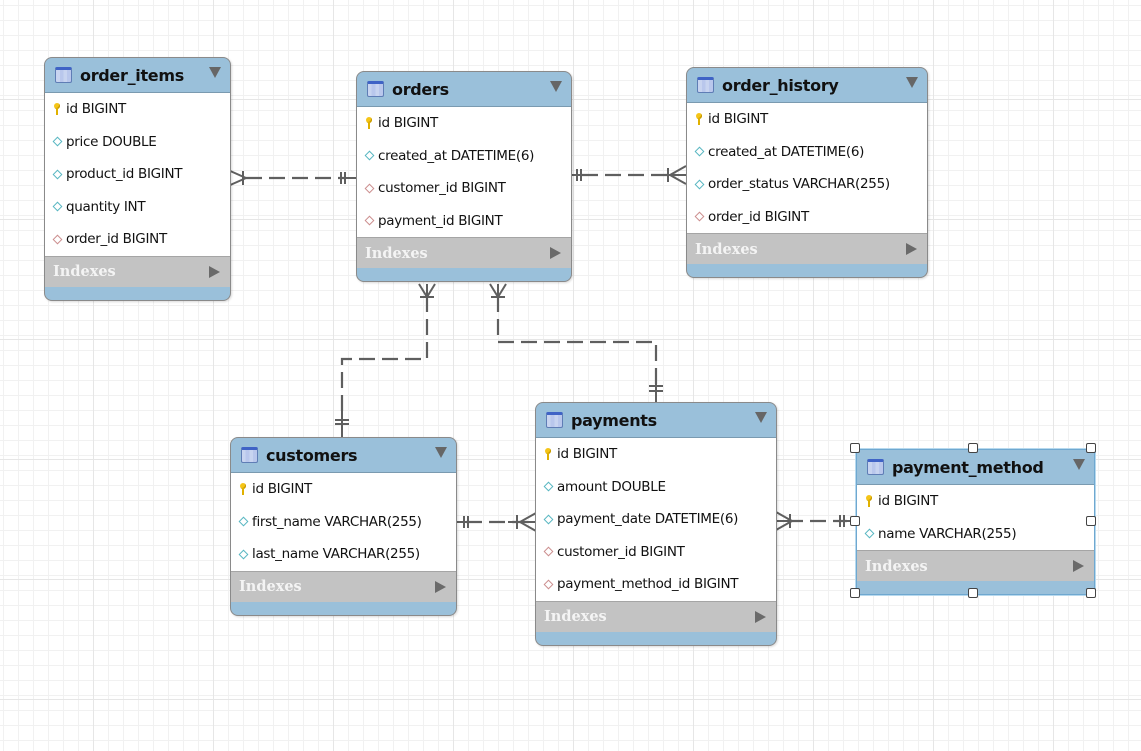 This screenshot has height=751, width=1141. I want to click on column-row: product_id BIGINT, so click(137, 174).